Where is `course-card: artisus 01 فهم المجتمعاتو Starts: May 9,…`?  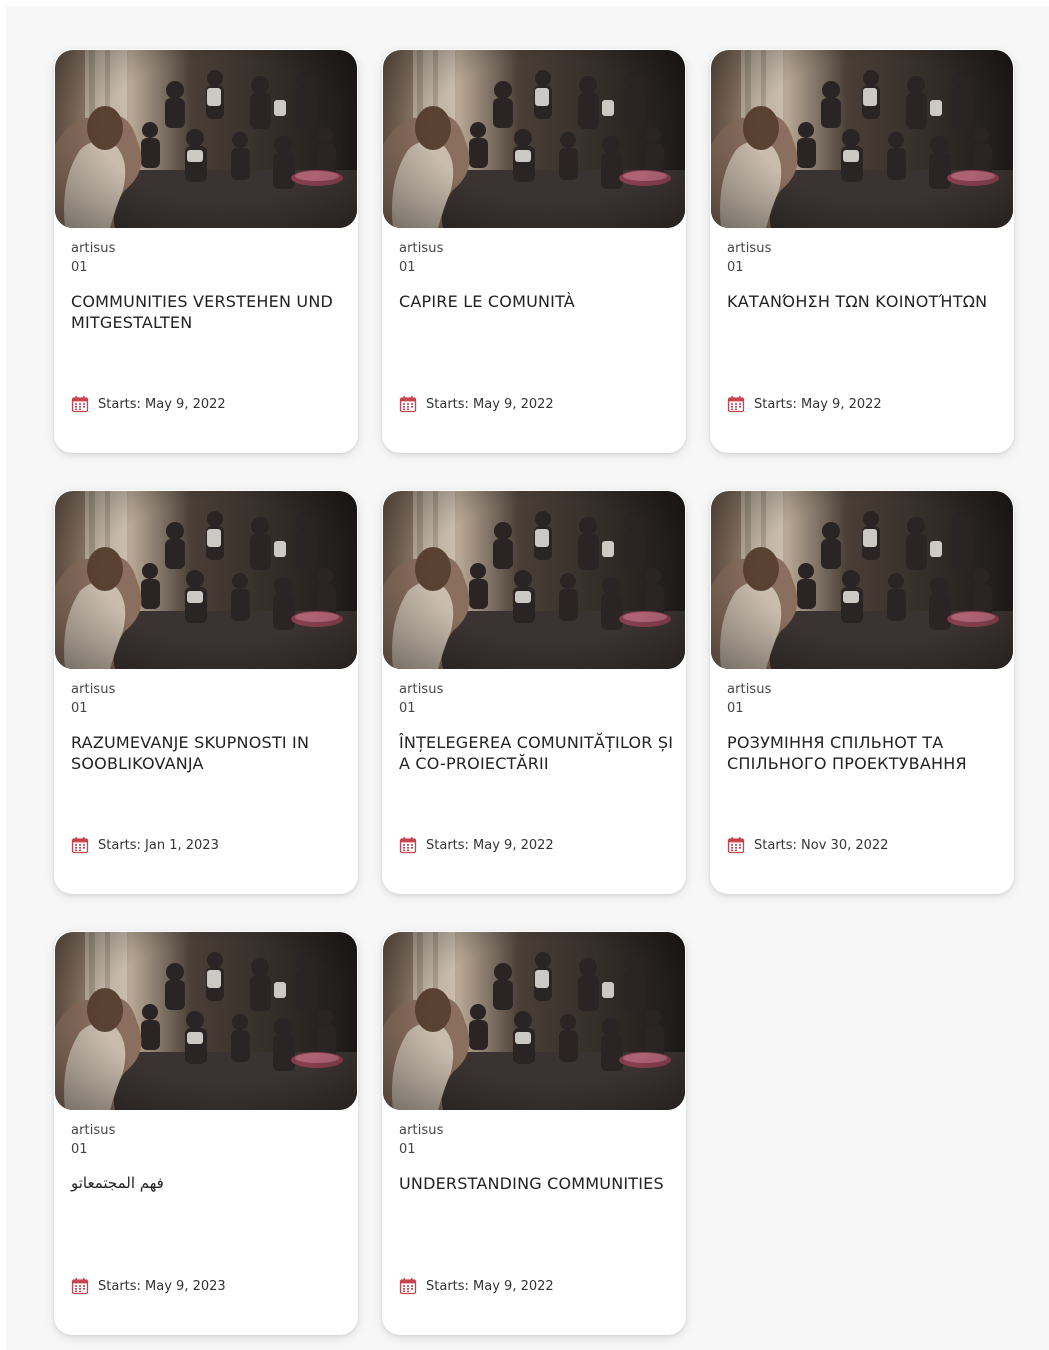 course-card: artisus 01 فهم المجتمعاتو Starts: May 9,… is located at coordinates (206, 1133).